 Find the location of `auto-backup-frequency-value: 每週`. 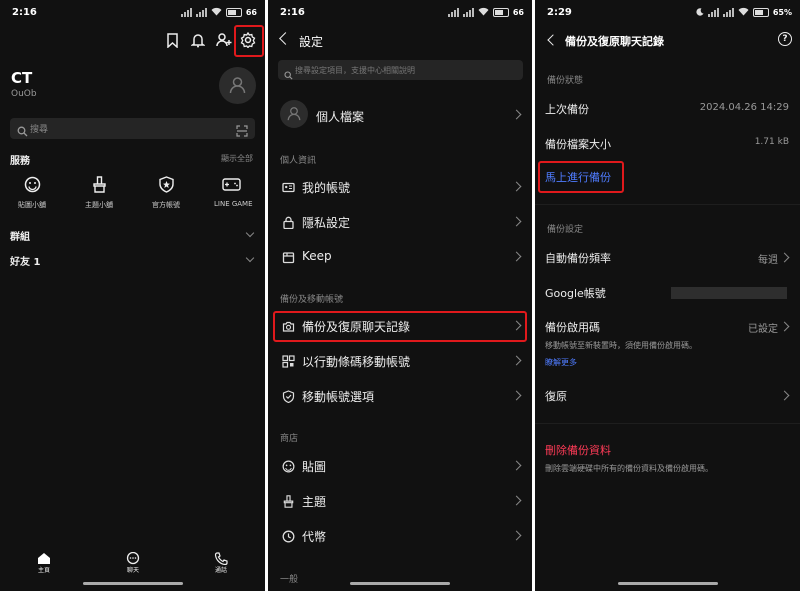

auto-backup-frequency-value: 每週 is located at coordinates (768, 260).